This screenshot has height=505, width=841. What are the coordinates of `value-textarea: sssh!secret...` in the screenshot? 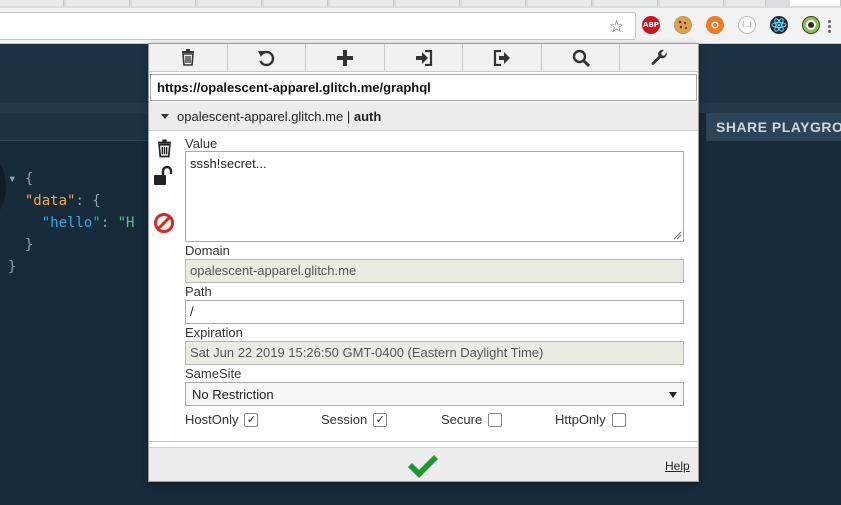 It's located at (434, 196).